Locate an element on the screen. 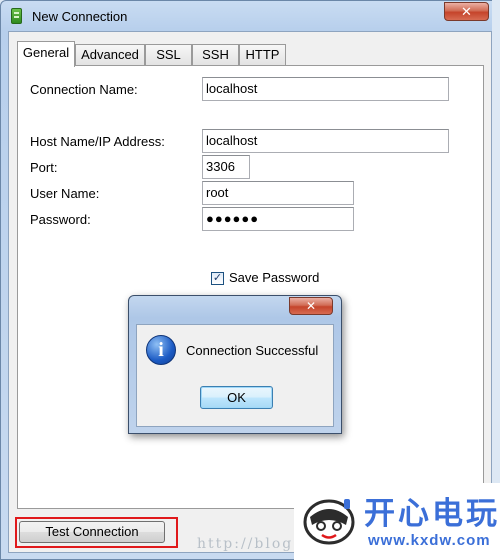 The width and height of the screenshot is (500, 560). tab-ssl: SSL is located at coordinates (168, 55).